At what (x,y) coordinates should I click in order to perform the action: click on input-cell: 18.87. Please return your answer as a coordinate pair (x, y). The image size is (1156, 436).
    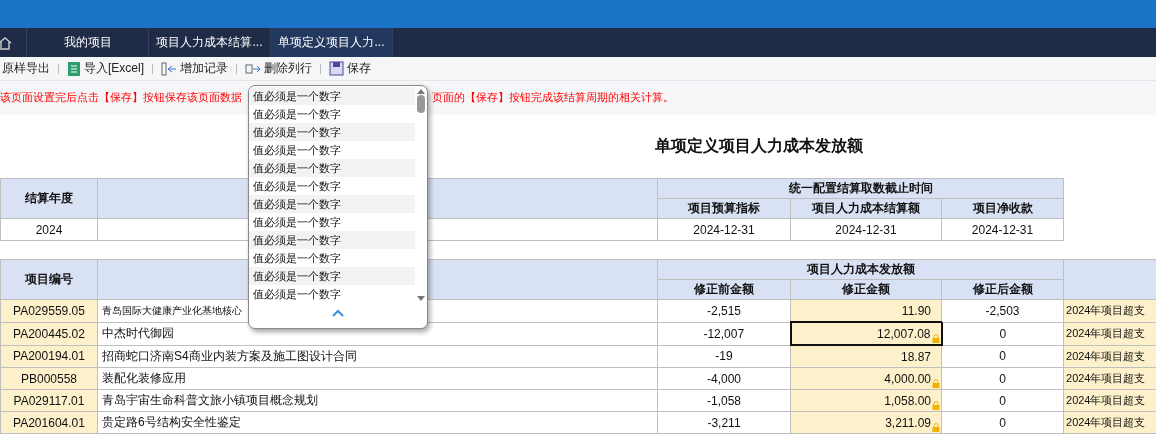
    Looking at the image, I should click on (866, 356).